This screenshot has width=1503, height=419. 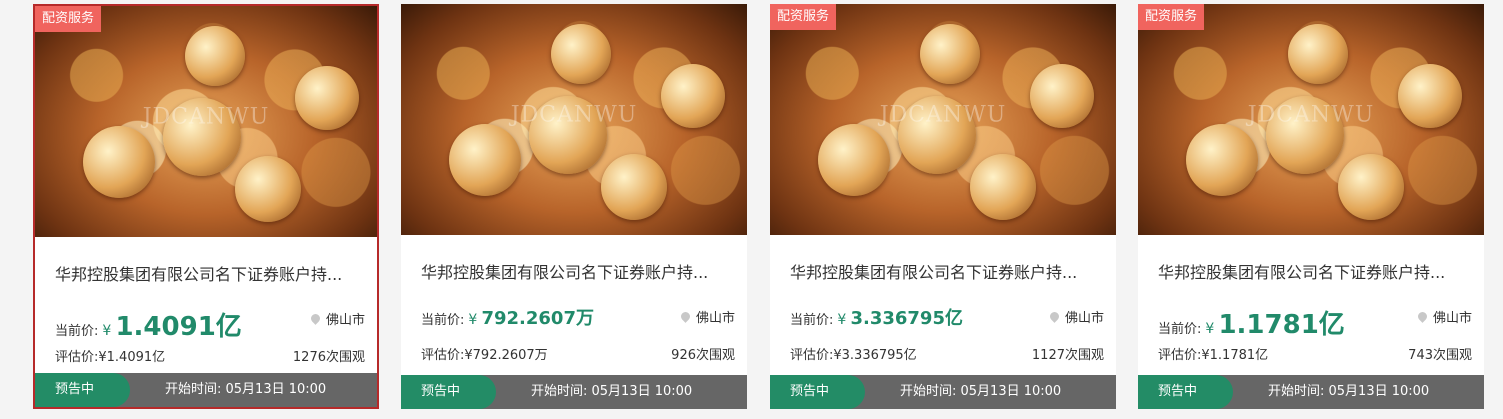 I want to click on current-price-value: 1.1781亿, so click(x=1281, y=325).